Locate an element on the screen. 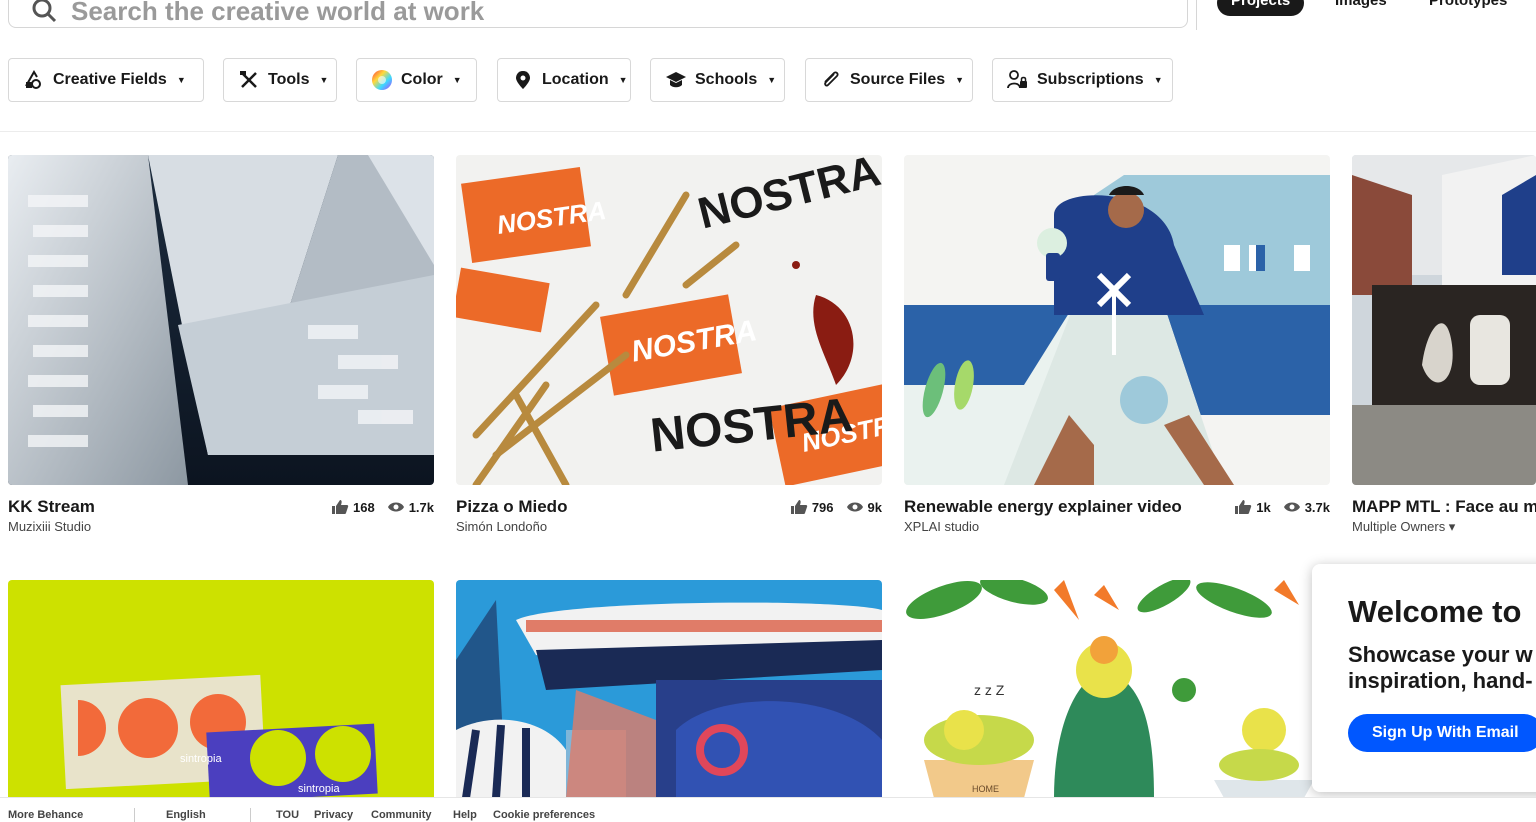 This screenshot has height=822, width=1536. thumb-sleep-text: z z Z is located at coordinates (989, 690).